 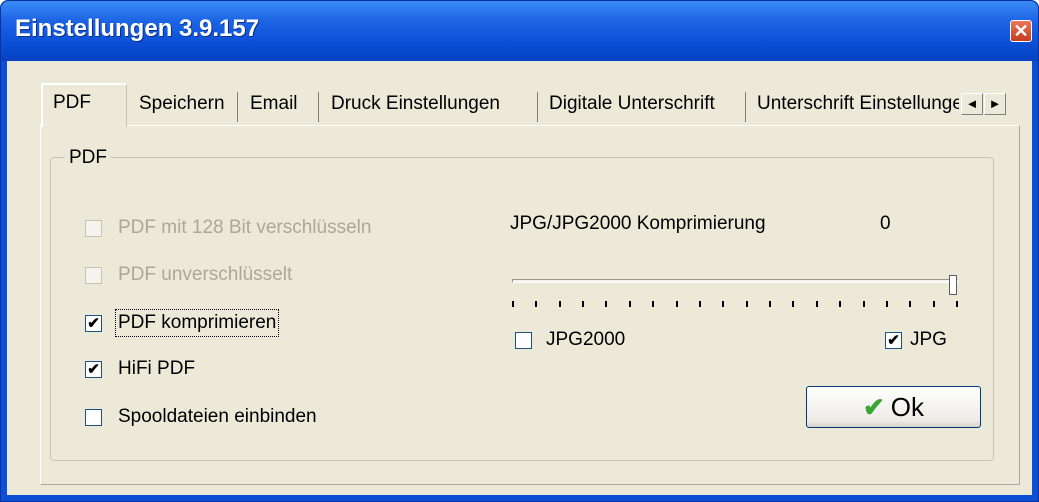 I want to click on ok-button: ✔ Ok, so click(x=893, y=407).